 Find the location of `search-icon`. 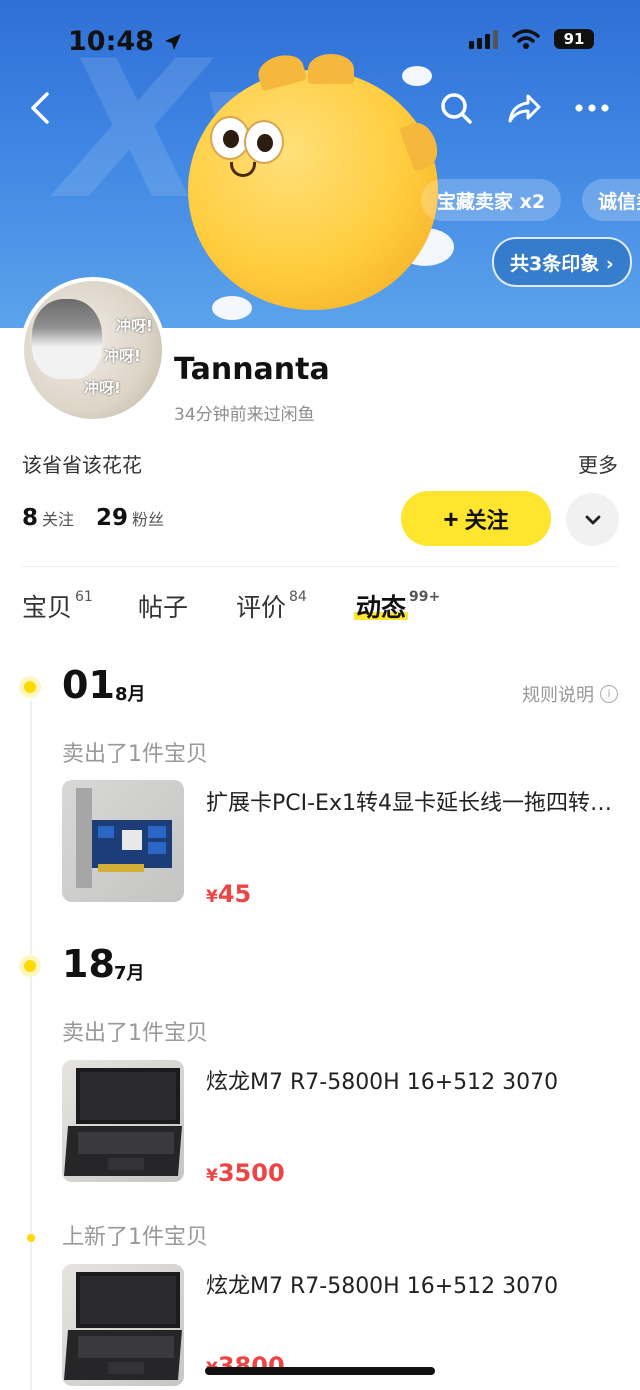

search-icon is located at coordinates (456, 108).